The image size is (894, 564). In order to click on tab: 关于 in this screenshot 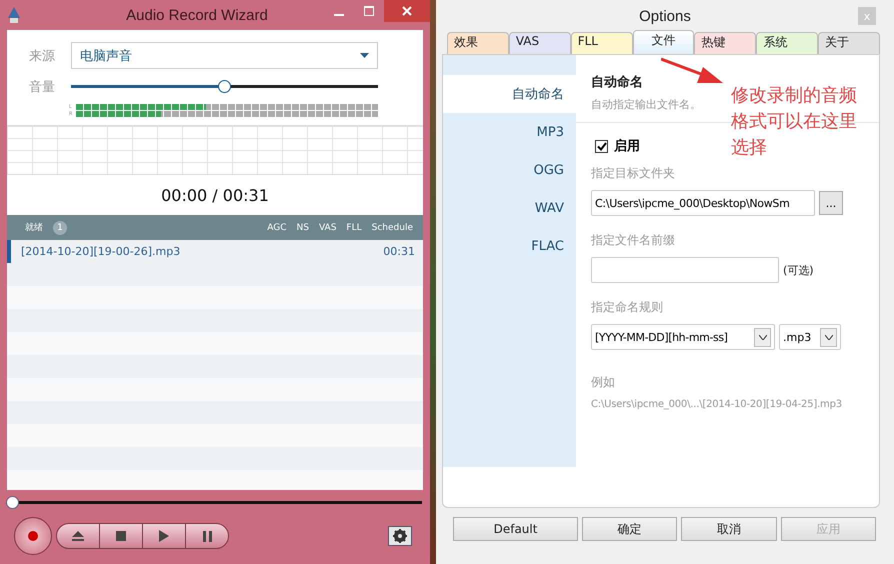, I will do `click(849, 43)`.